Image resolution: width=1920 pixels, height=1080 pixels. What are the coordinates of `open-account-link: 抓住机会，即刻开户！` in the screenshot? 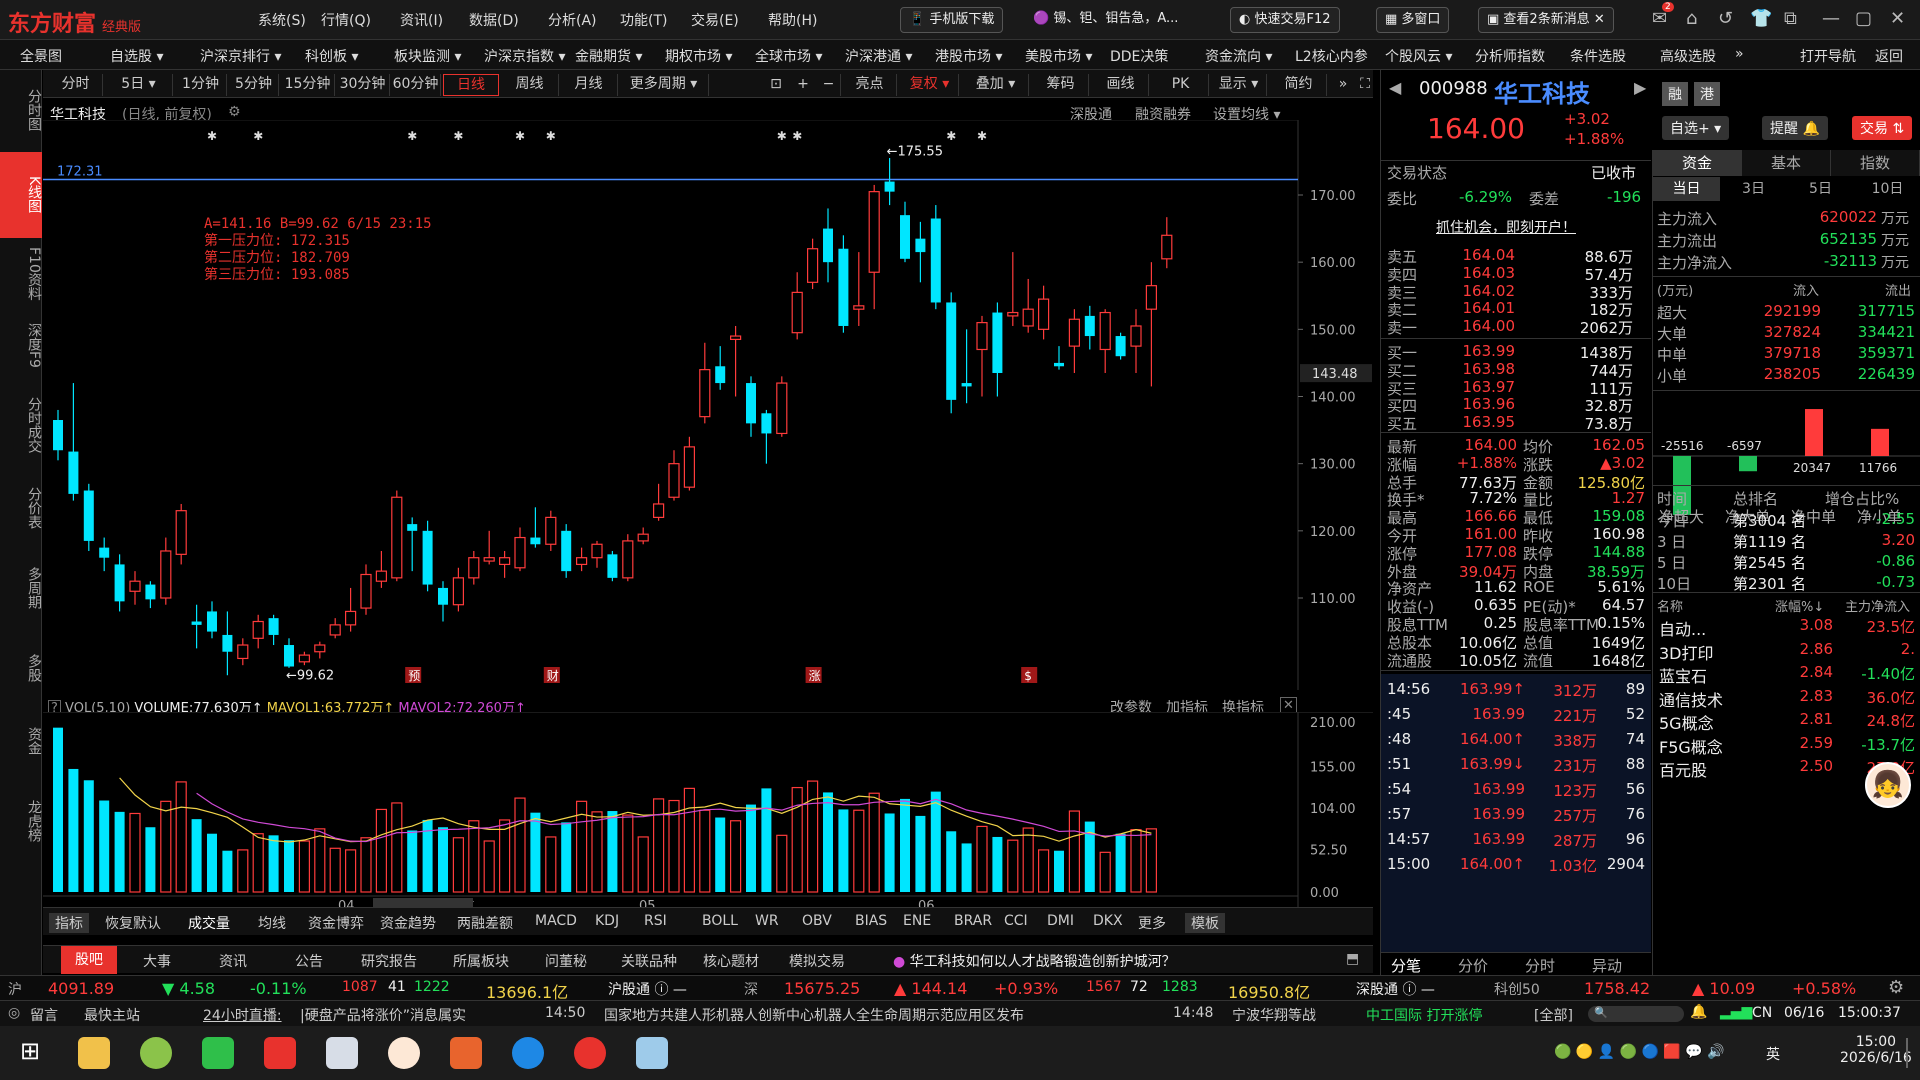 It's located at (1506, 227).